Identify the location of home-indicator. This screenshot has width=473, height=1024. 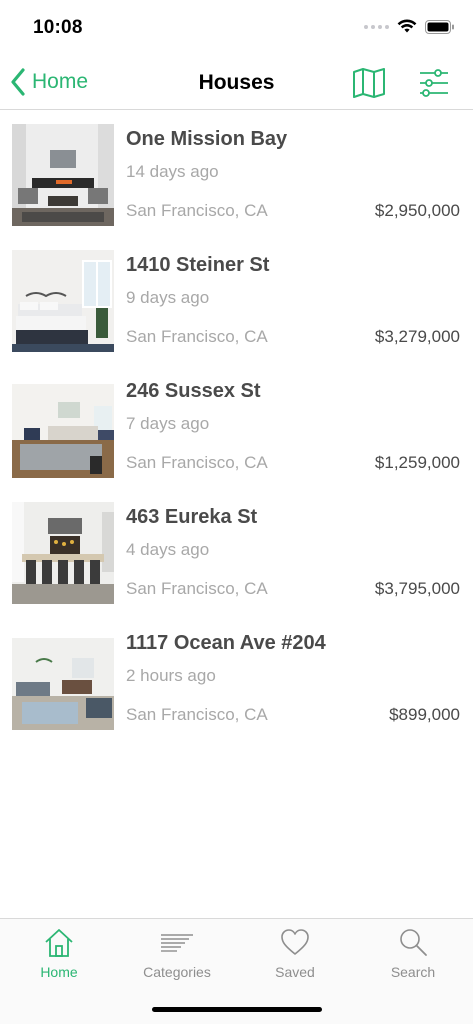
(237, 1009).